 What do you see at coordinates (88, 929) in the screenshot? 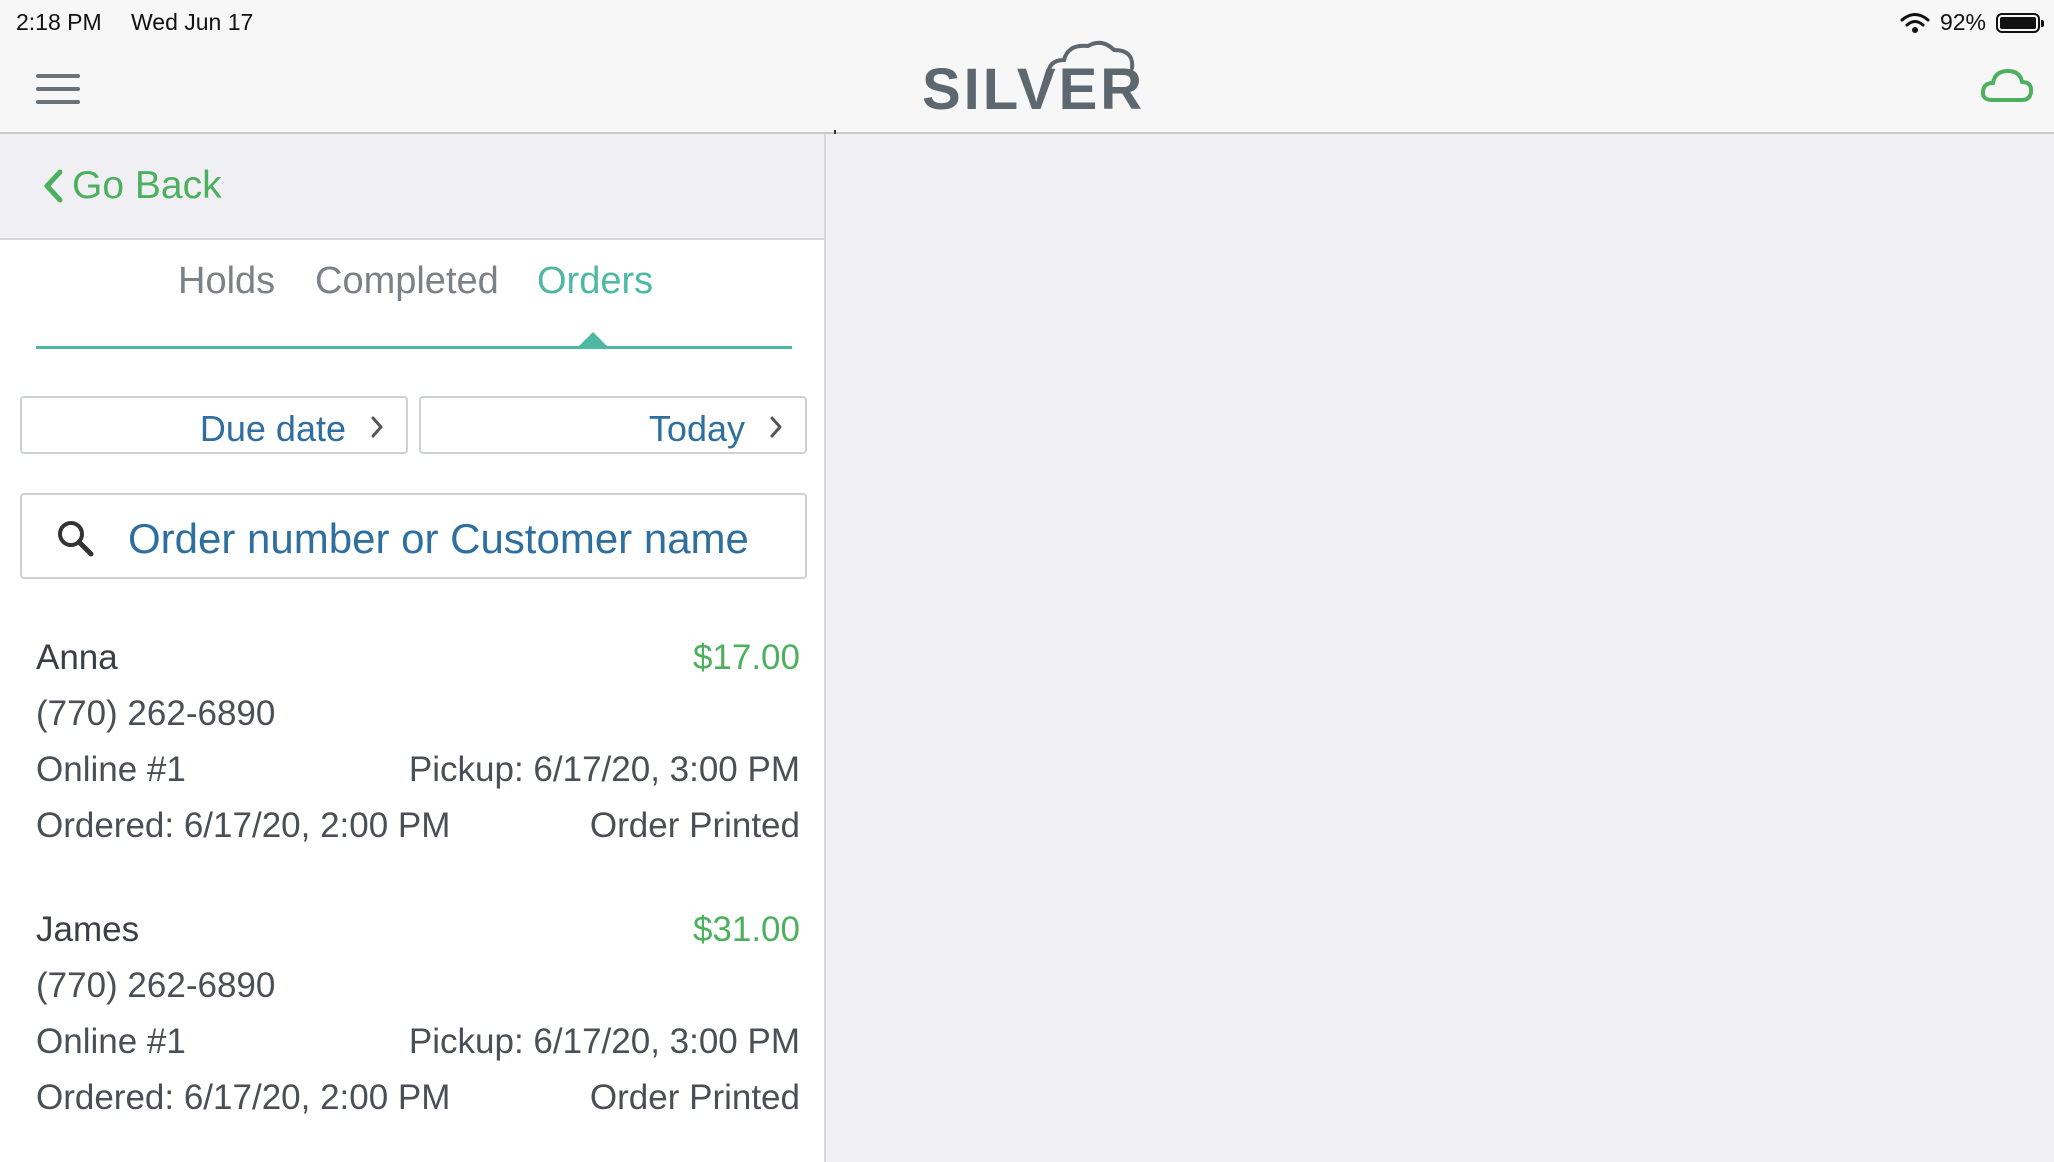
I see `customer-name: James` at bounding box center [88, 929].